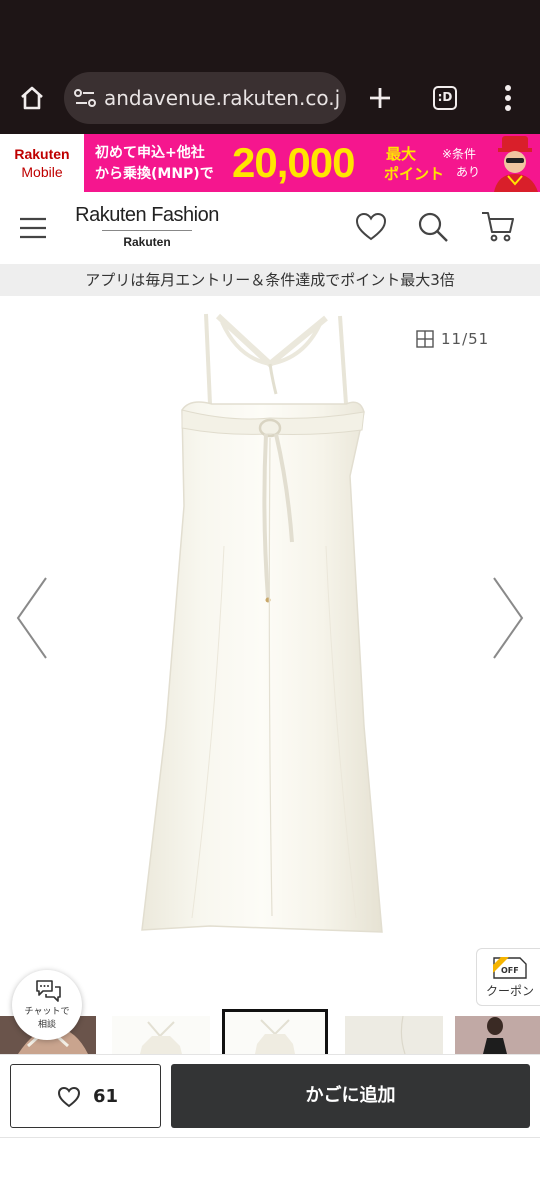  Describe the element at coordinates (85, 98) in the screenshot. I see `site-settings-icon` at that location.